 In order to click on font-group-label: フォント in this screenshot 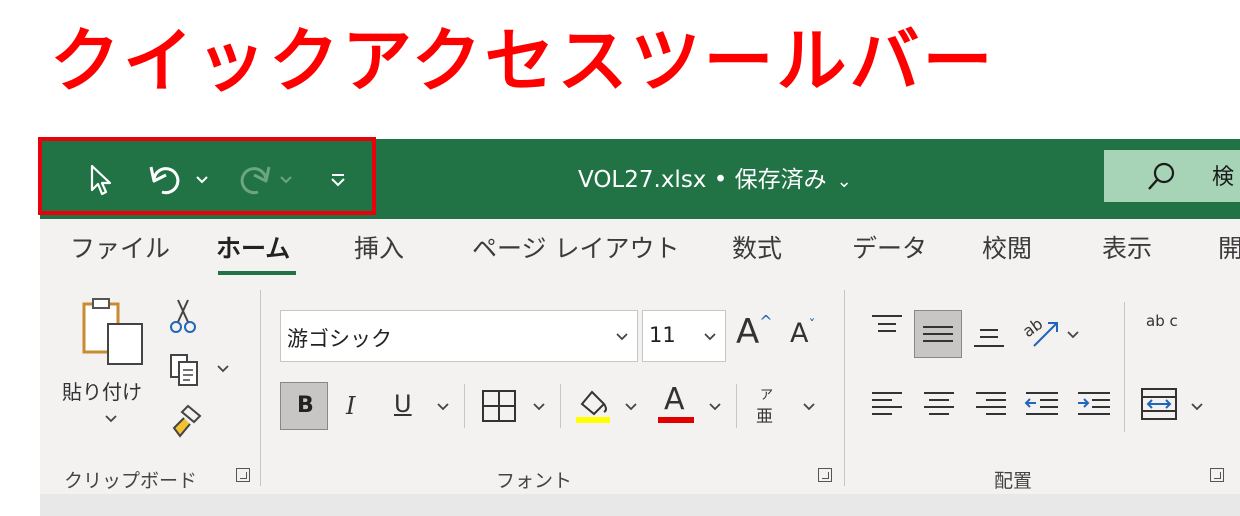, I will do `click(534, 481)`.